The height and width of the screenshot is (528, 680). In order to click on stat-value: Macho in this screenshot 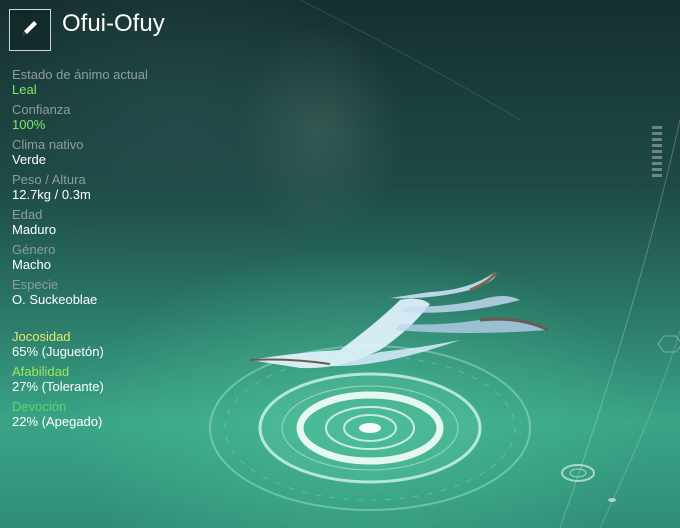, I will do `click(32, 264)`.